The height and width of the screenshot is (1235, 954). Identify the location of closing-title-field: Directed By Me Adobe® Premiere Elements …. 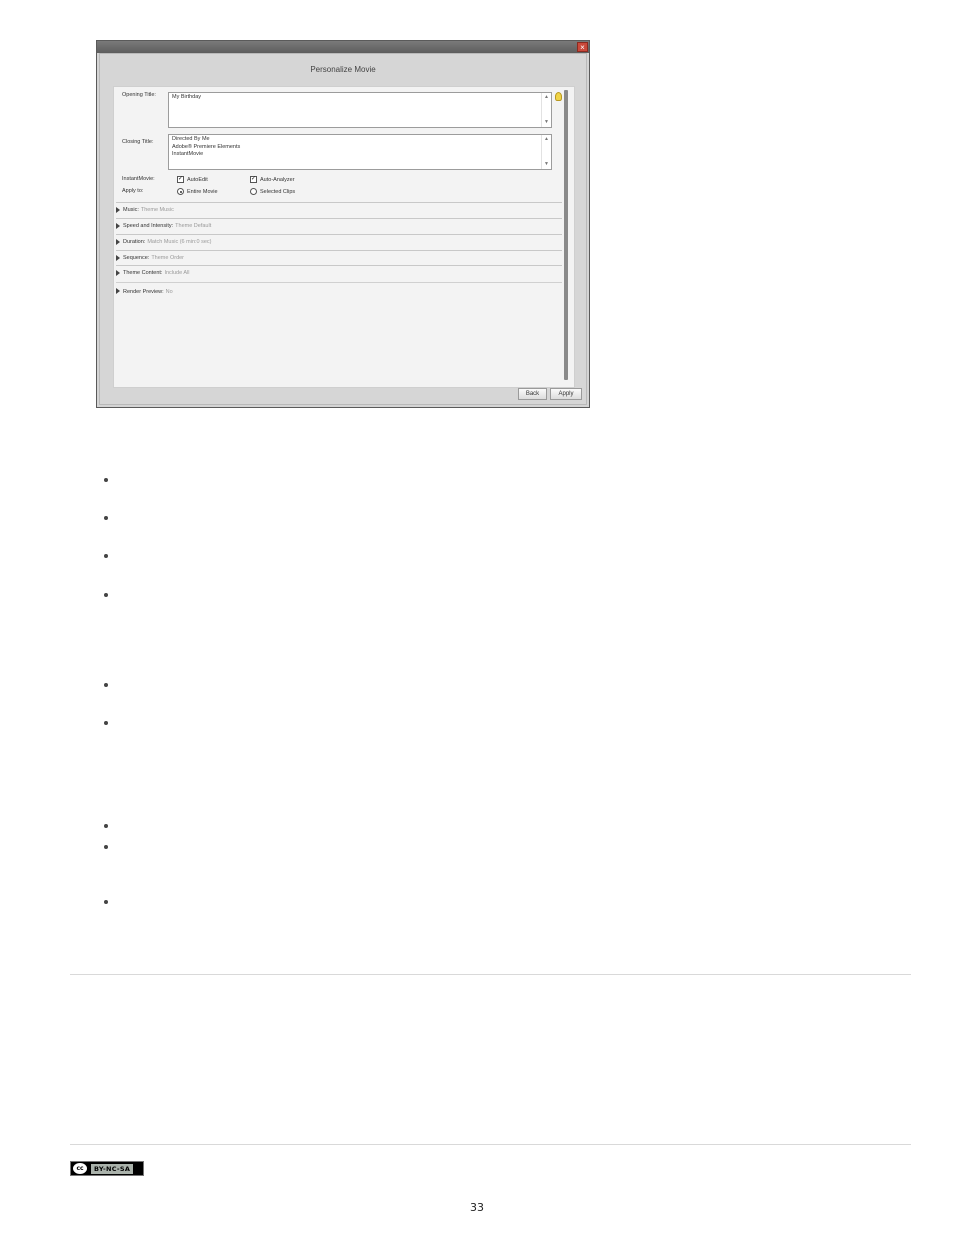
(360, 152).